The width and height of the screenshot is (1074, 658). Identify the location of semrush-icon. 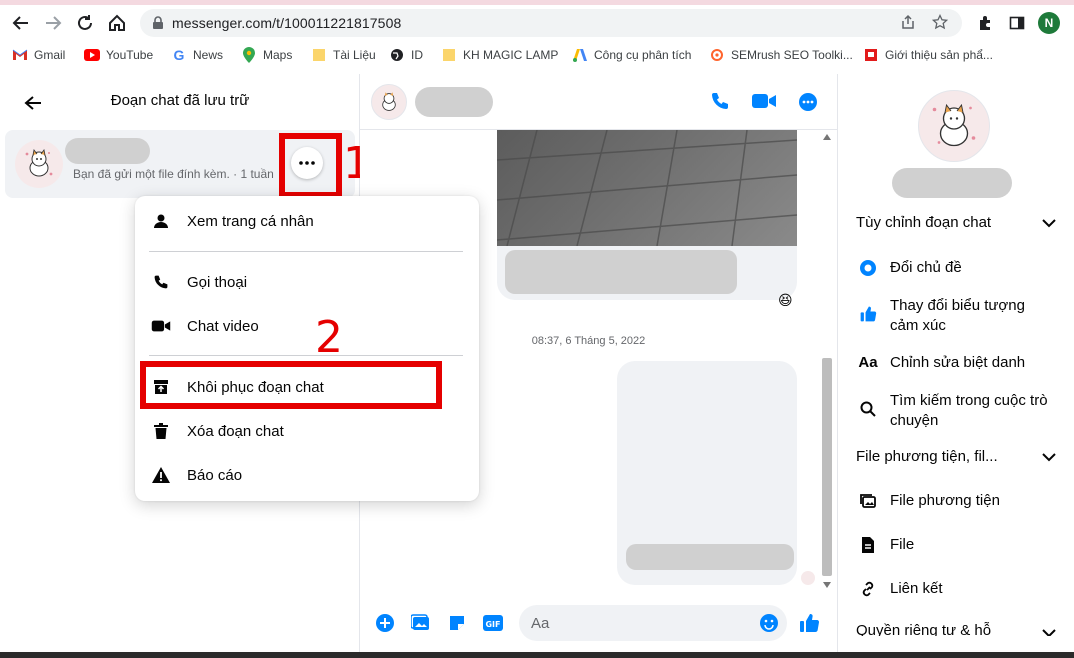
(717, 55).